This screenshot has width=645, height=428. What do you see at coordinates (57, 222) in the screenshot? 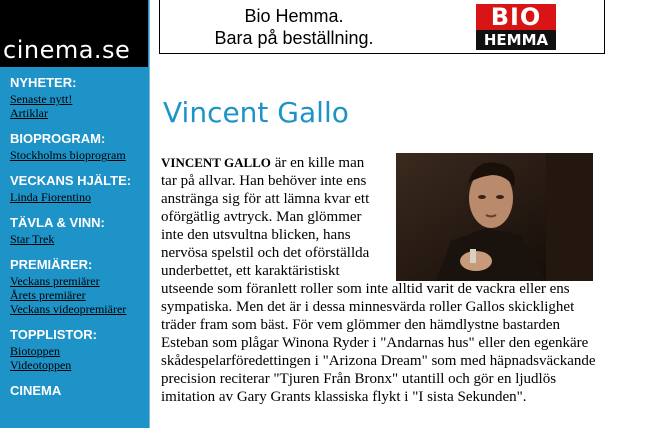
I see `nav-heading: TÄVLA & VINN:` at bounding box center [57, 222].